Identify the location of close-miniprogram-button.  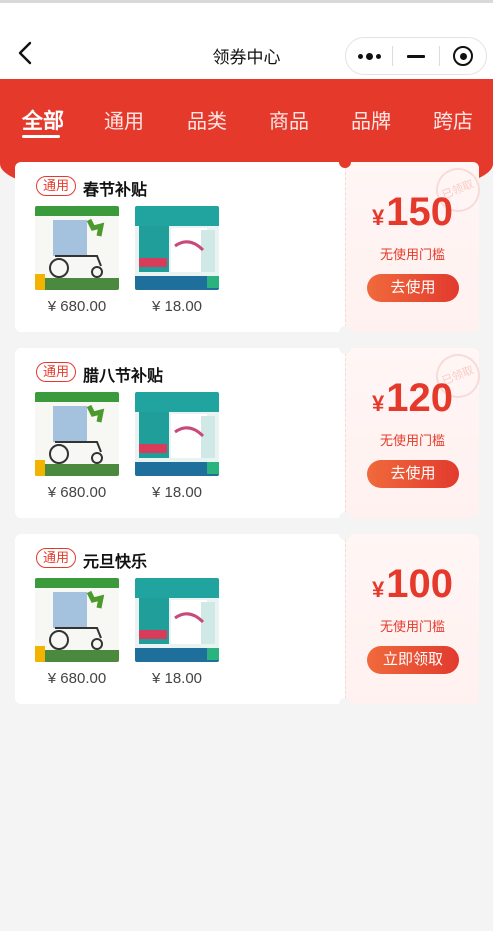
(463, 56).